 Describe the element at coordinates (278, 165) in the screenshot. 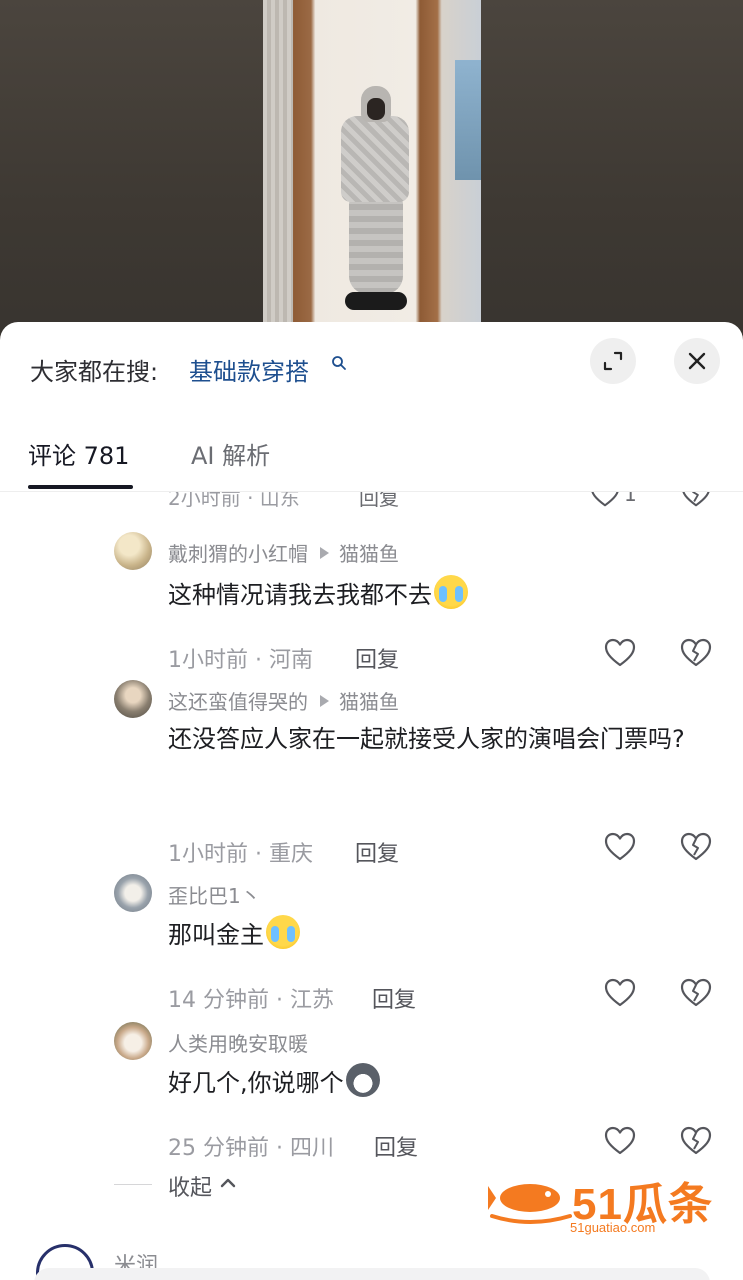

I see `curtain` at that location.